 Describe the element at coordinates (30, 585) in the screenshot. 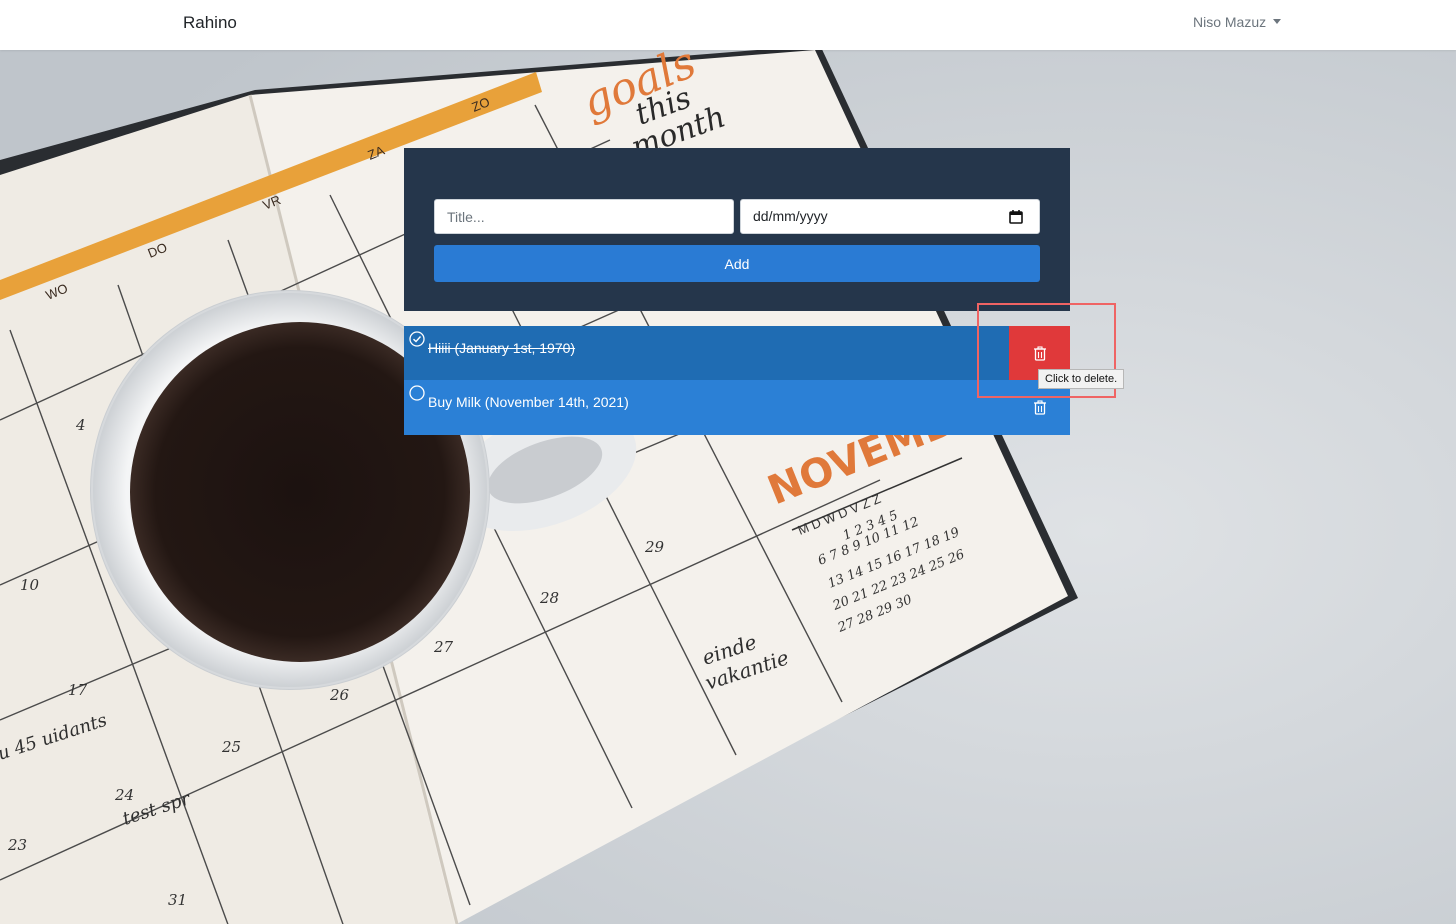

I see `svg-text: 10` at that location.